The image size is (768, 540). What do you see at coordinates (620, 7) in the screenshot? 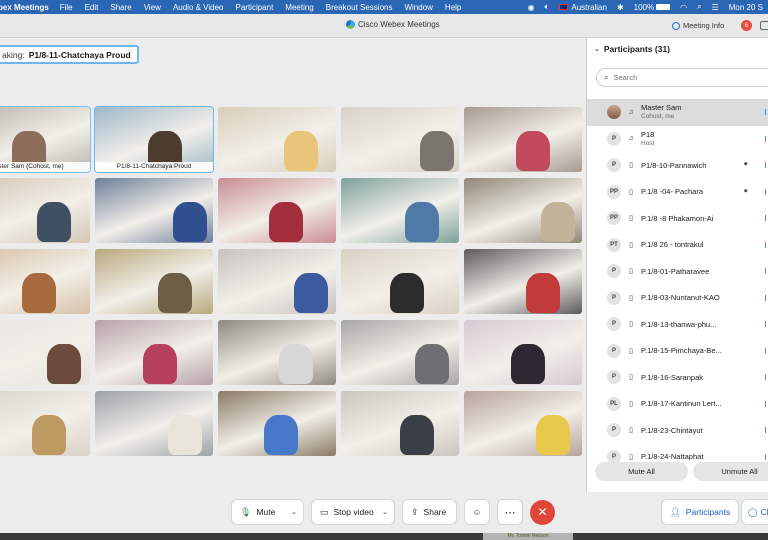
I see `bluetooth-icon: ✱` at bounding box center [620, 7].